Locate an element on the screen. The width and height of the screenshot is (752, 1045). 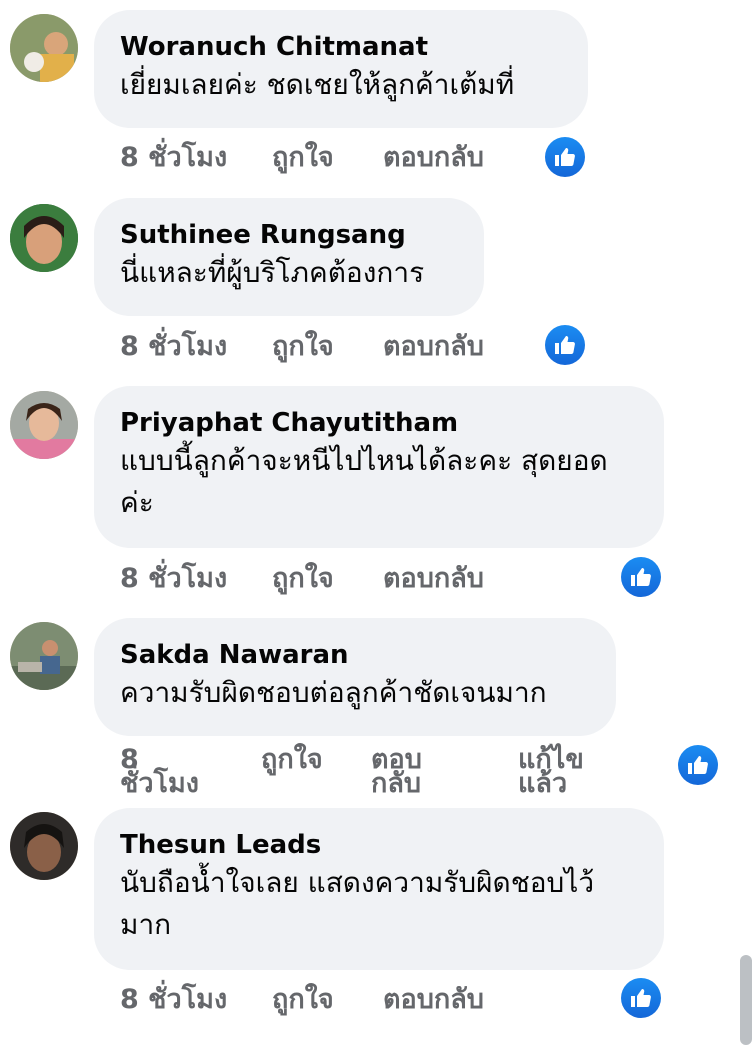
comment-text: ความรับผิดชอบต่อลูกค้าชัดเจนมาก is located at coordinates (333, 692).